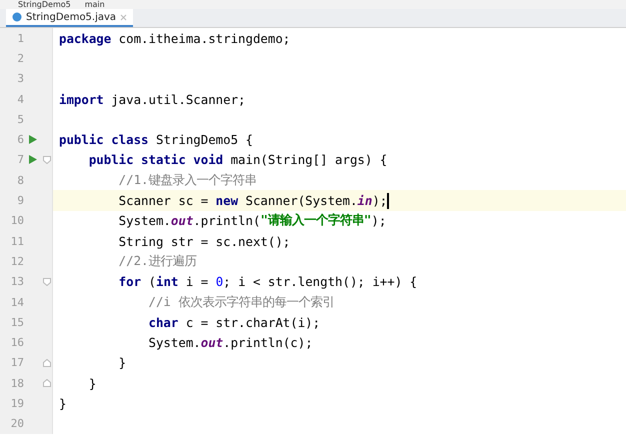  What do you see at coordinates (17, 221) in the screenshot?
I see `line-number: 10` at bounding box center [17, 221].